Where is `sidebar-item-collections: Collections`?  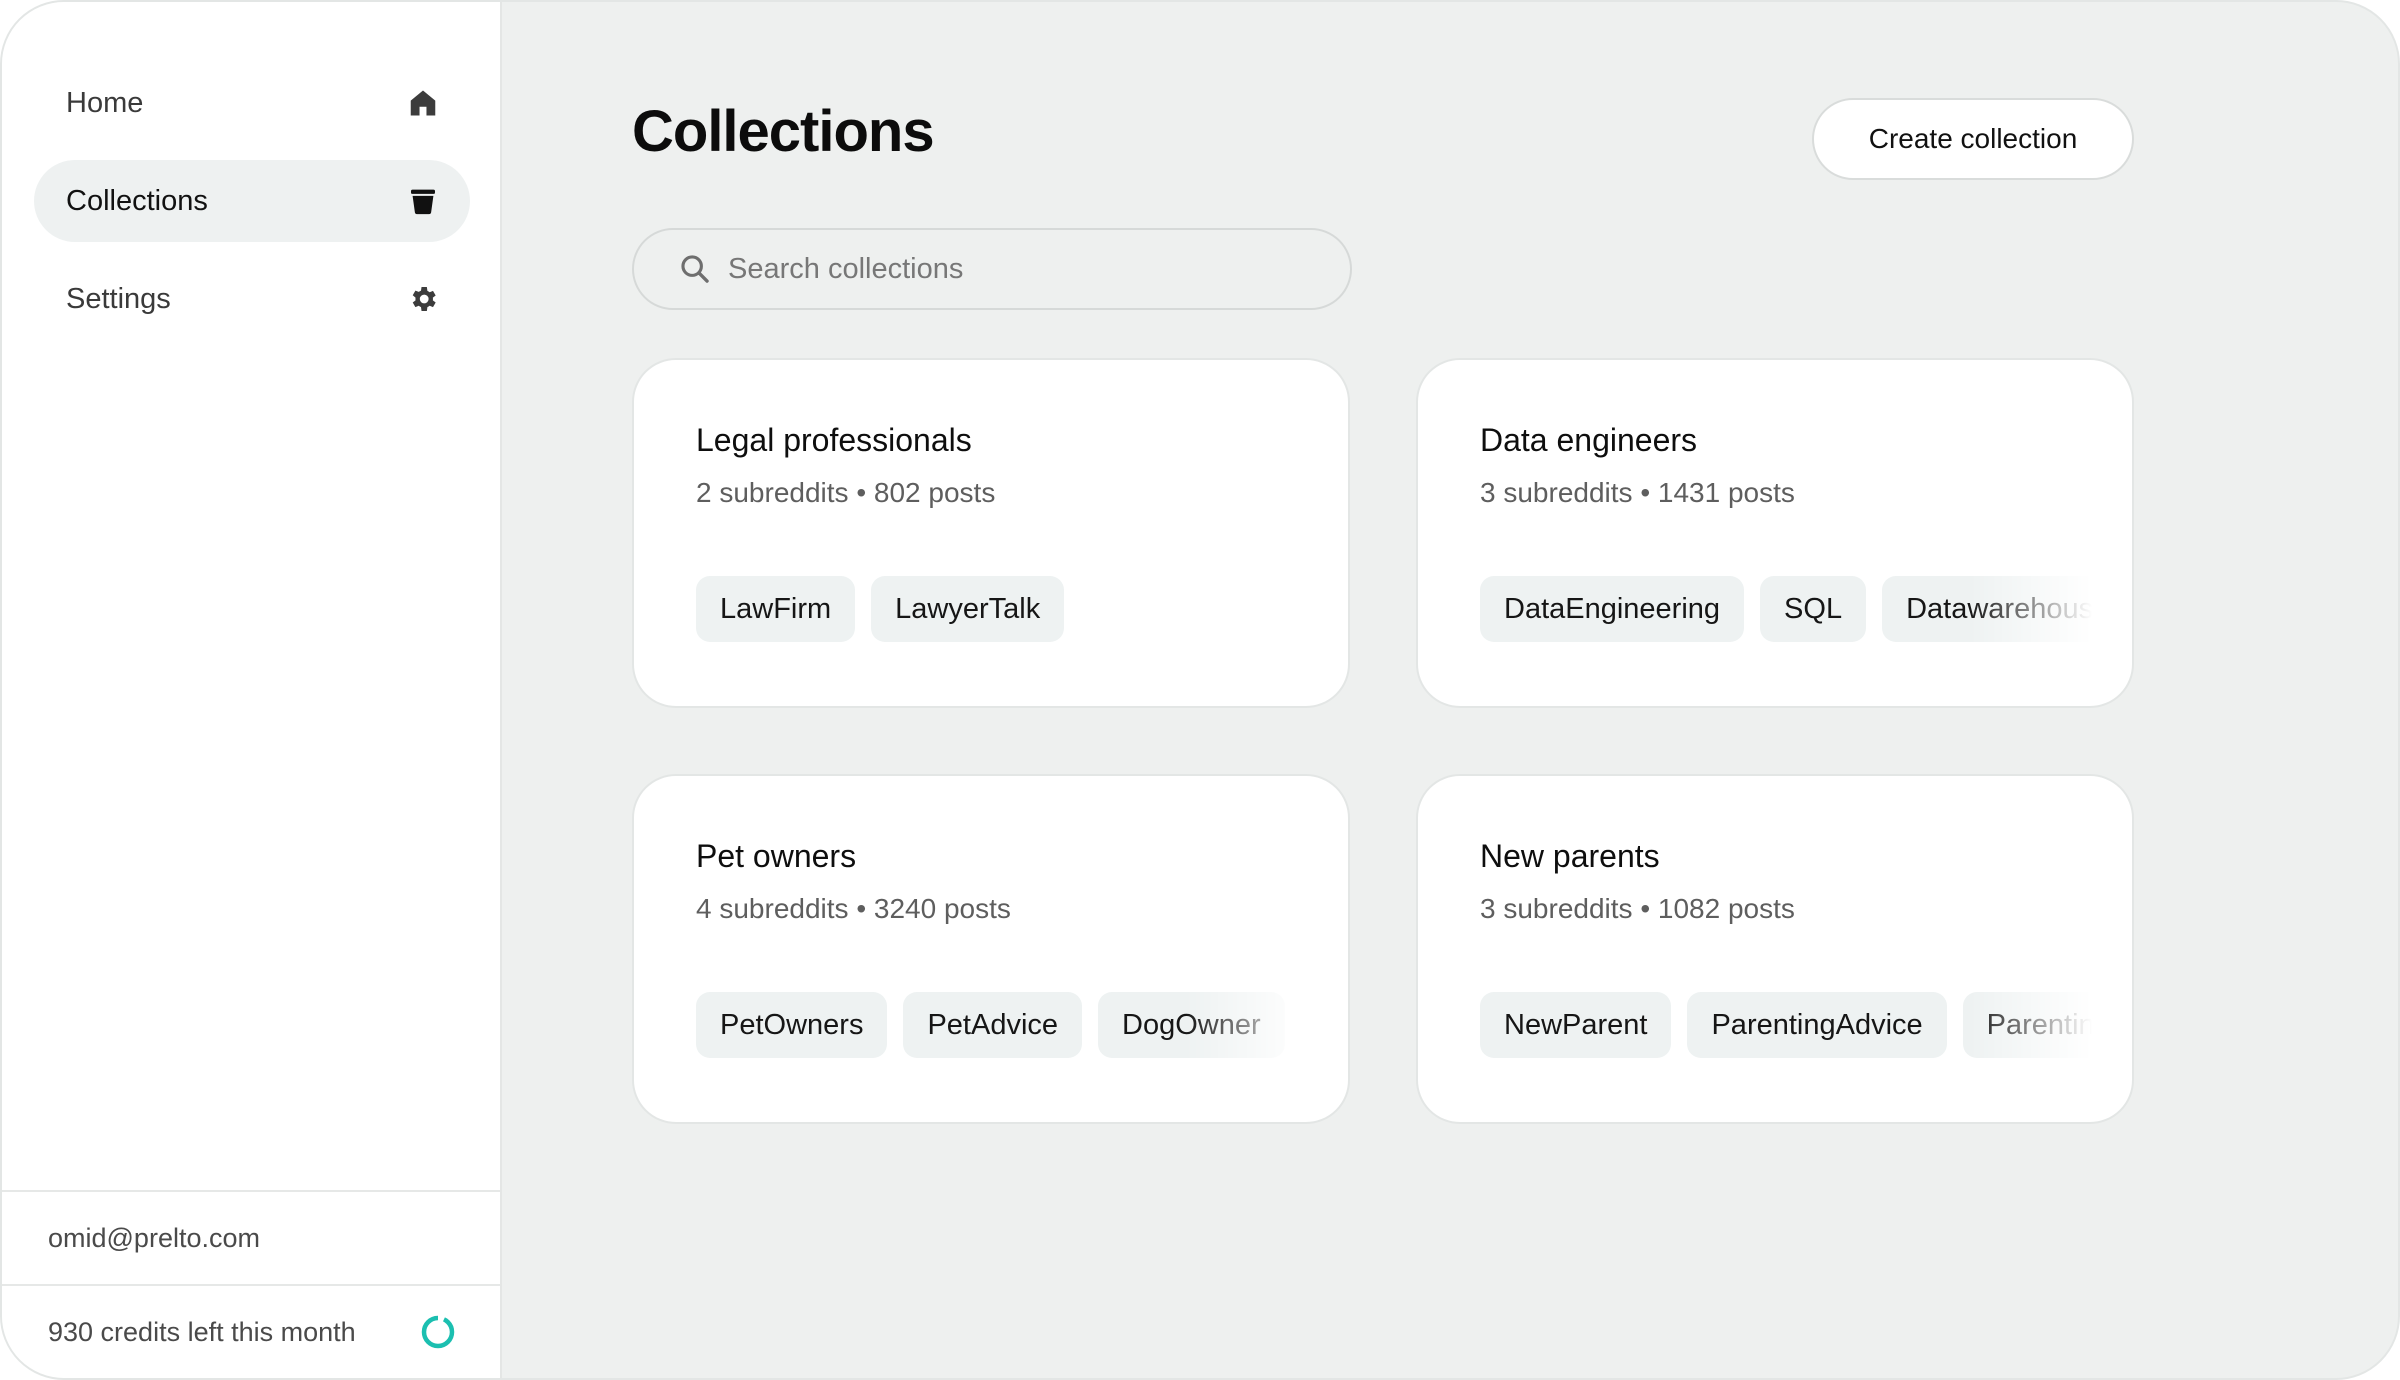
sidebar-item-collections: Collections is located at coordinates (252, 201).